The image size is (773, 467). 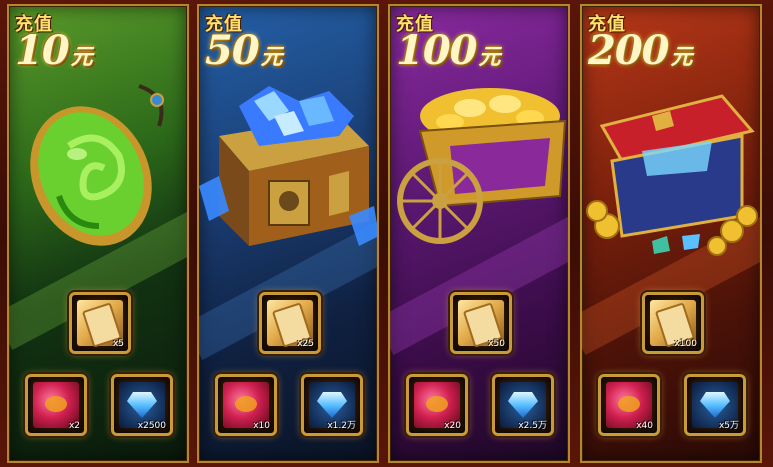 I want to click on reward-slot-orb: x10, so click(x=246, y=405).